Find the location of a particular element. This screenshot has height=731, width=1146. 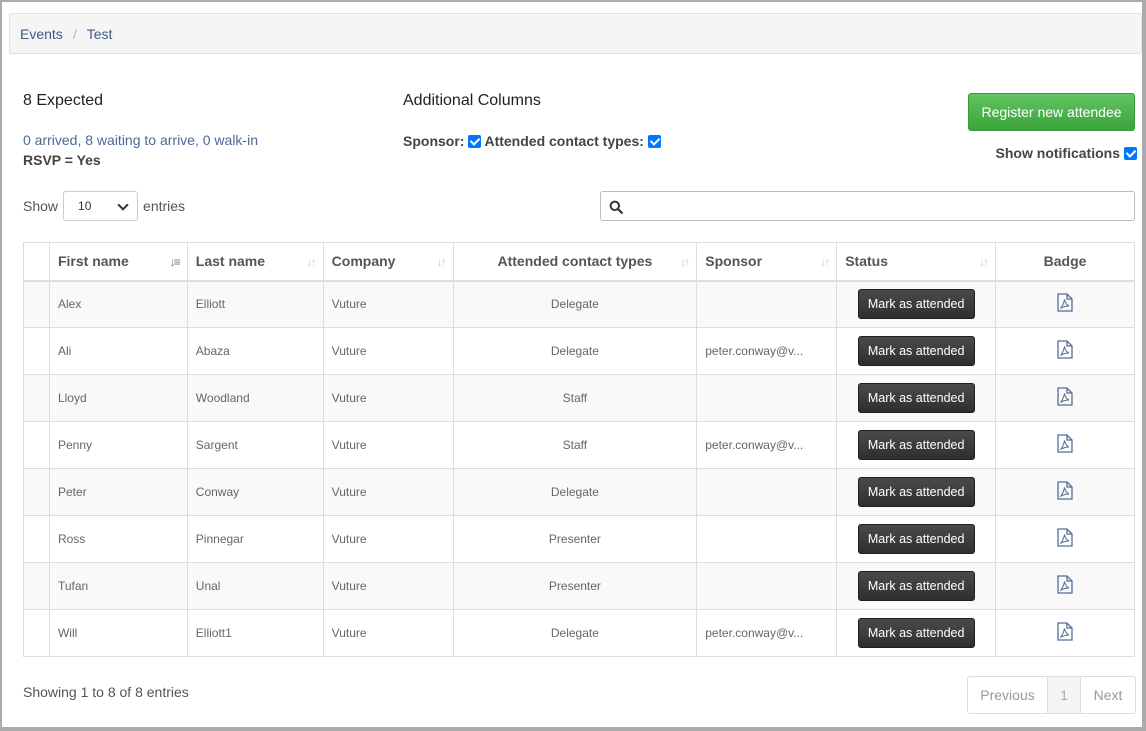

first-name-cell: Tufan is located at coordinates (118, 586).